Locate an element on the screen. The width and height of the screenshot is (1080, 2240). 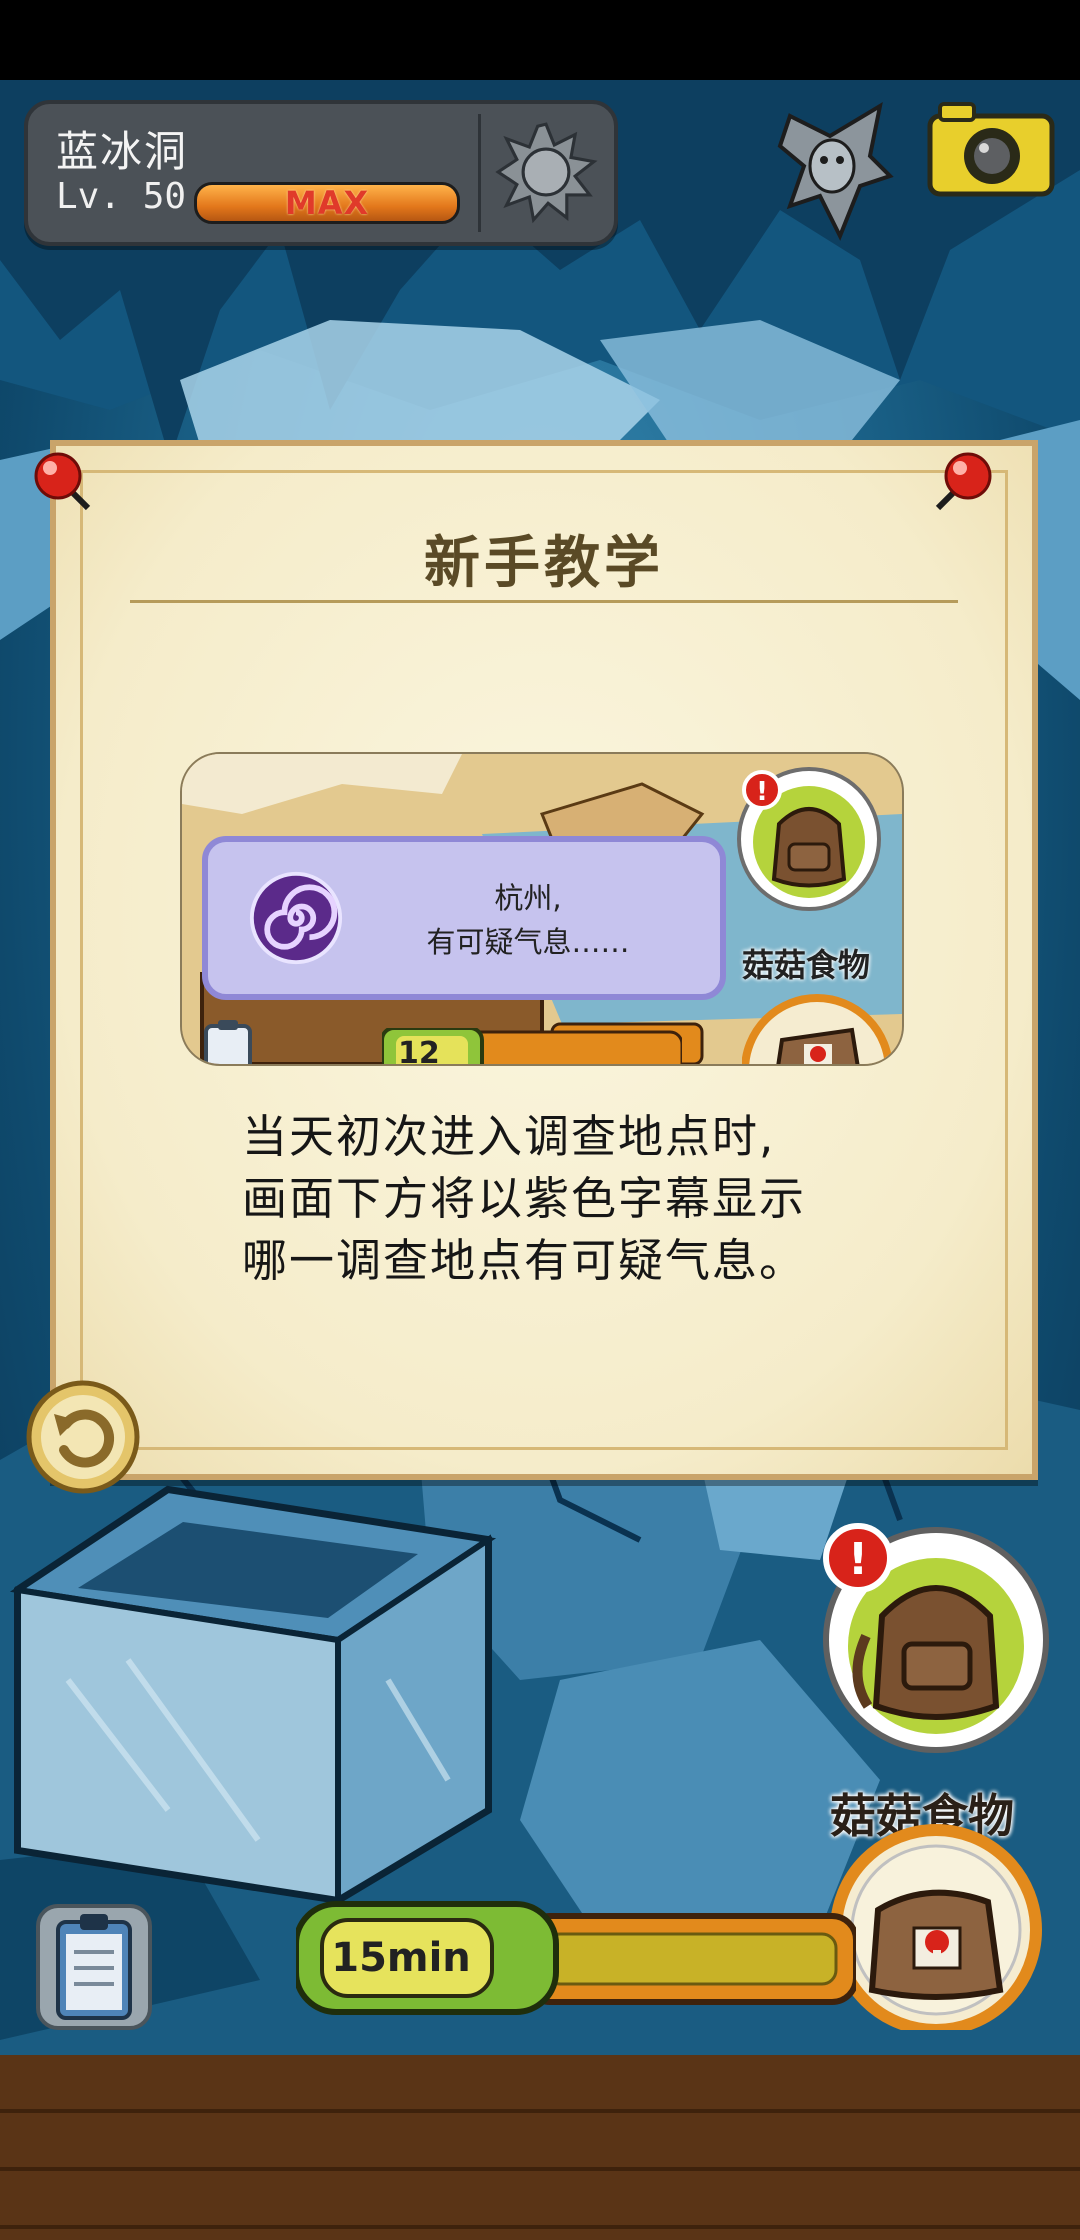
camera-icon is located at coordinates (991, 148).